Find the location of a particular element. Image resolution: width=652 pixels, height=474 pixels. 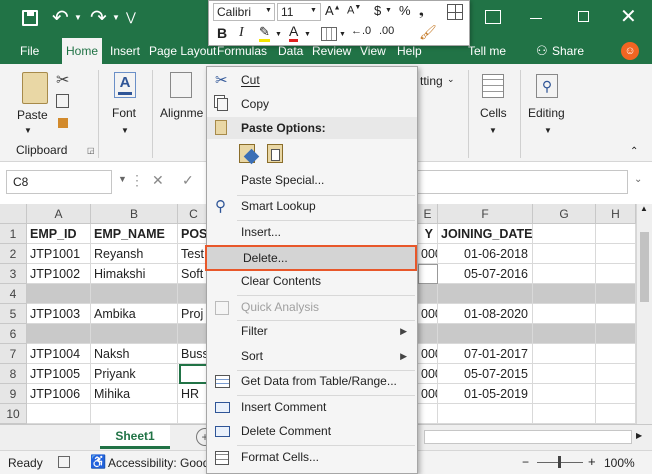

tab-page-layout: Page Layout is located at coordinates (182, 51).